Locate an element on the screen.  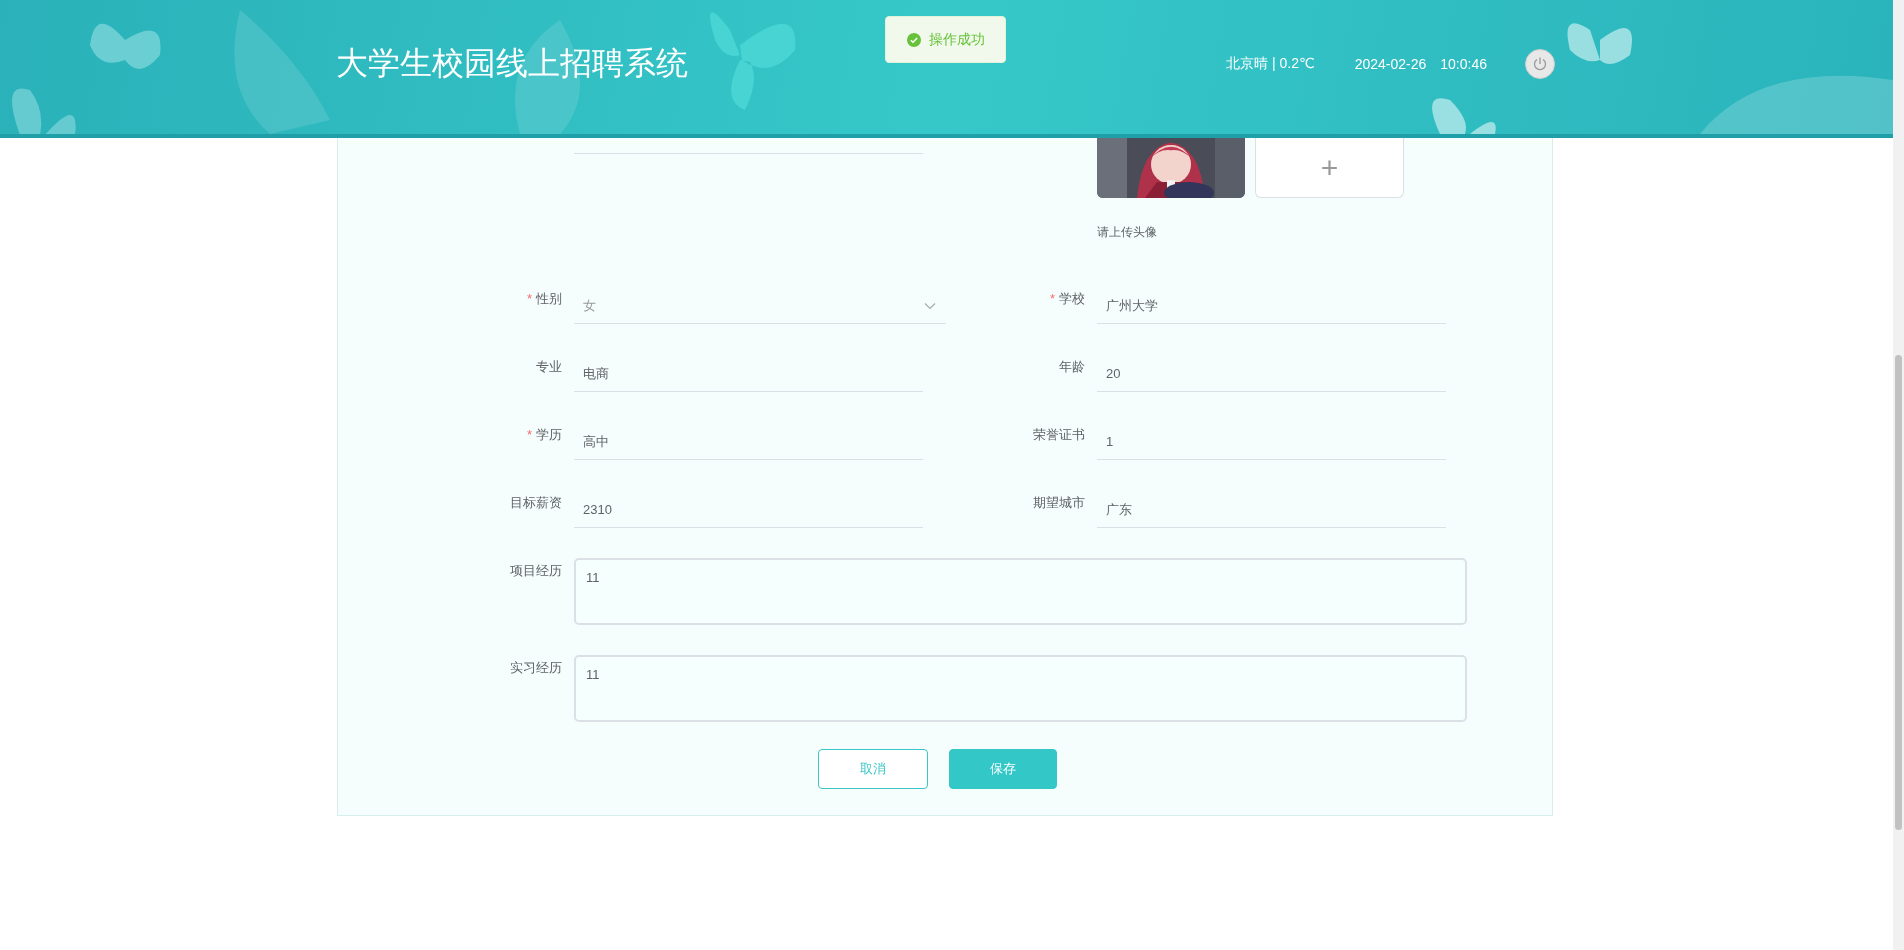
input-field: 1 is located at coordinates (1271, 442).